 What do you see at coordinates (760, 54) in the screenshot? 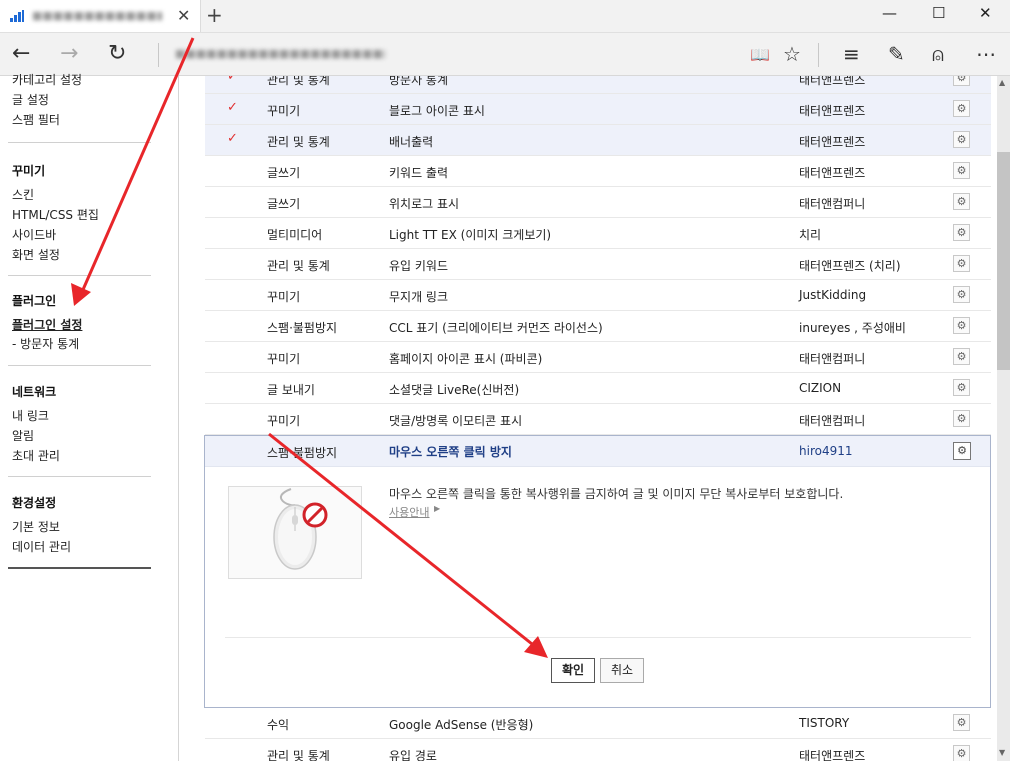
I see `reading-view-icon: 📖` at bounding box center [760, 54].